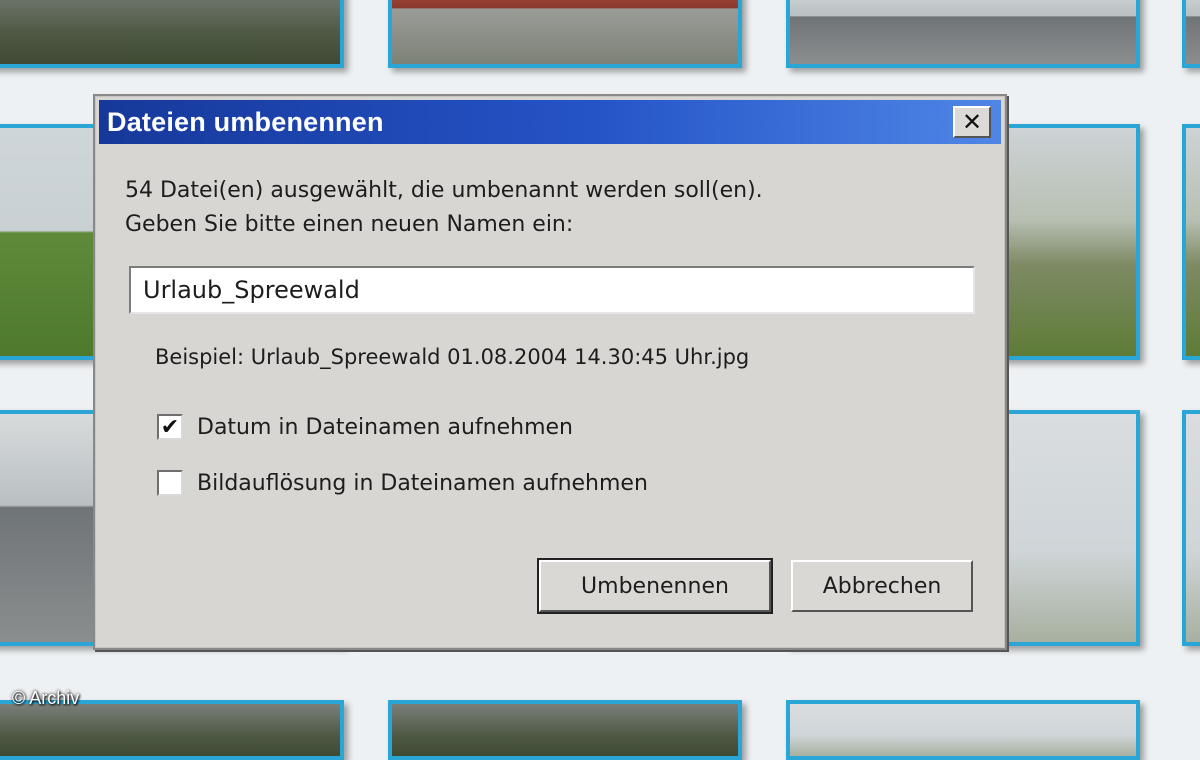  What do you see at coordinates (655, 586) in the screenshot?
I see `rename-button: Umbenennen` at bounding box center [655, 586].